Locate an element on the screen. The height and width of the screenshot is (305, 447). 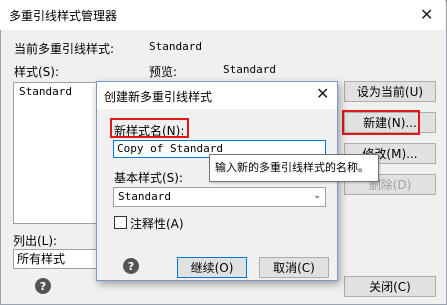
cancel-button: 取消(C) is located at coordinates (294, 267).